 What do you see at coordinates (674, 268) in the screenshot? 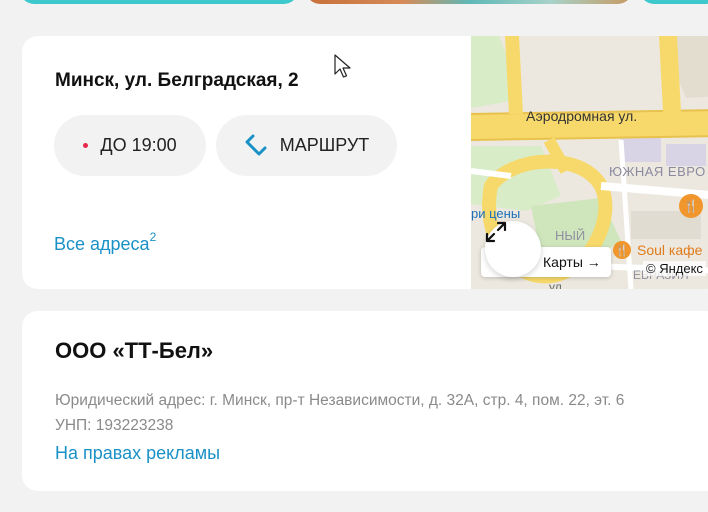
I see `map-copyright: © Яндекс` at bounding box center [674, 268].